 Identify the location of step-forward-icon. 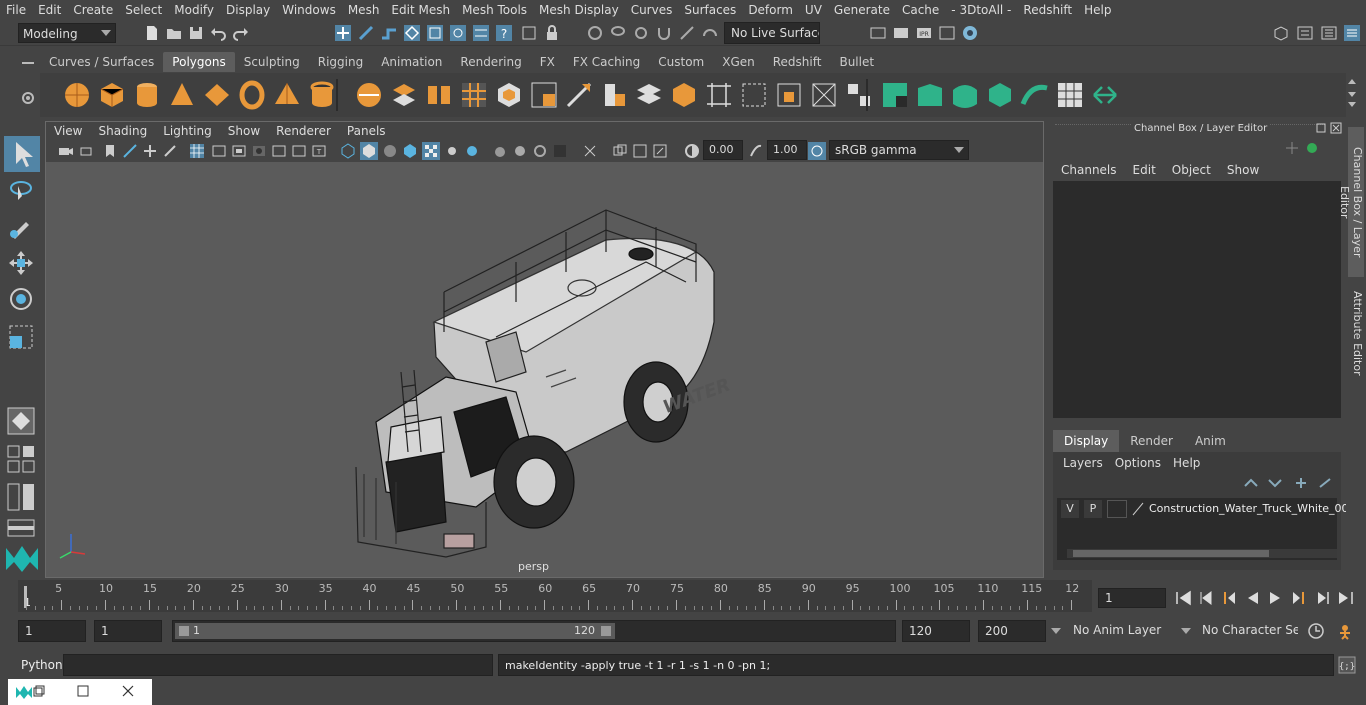
(1323, 598).